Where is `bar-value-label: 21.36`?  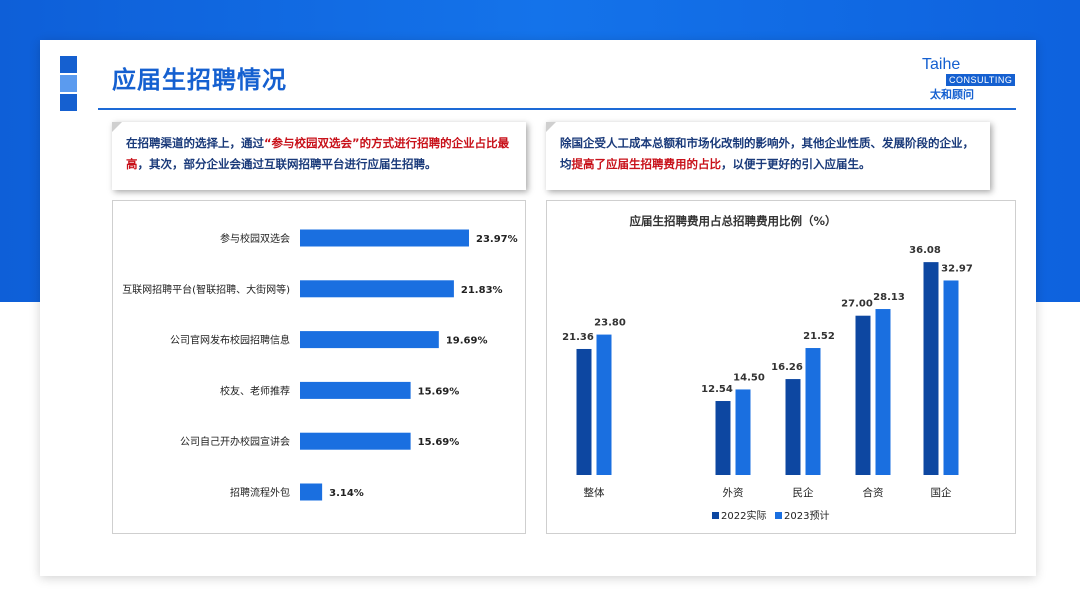
bar-value-label: 21.36 is located at coordinates (578, 337).